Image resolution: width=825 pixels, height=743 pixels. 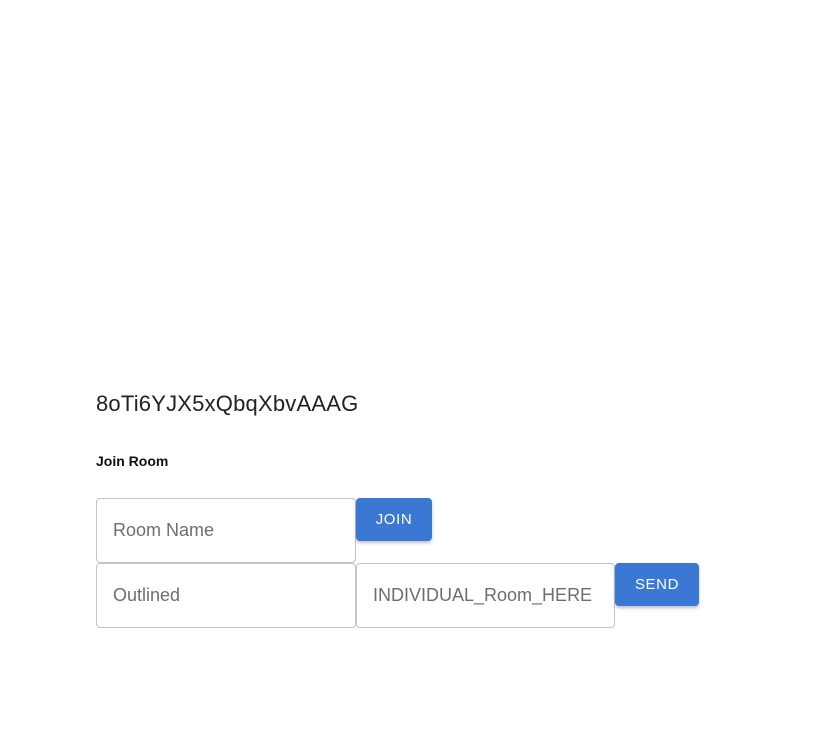 I want to click on send-message-row: SEND, so click(x=397, y=595).